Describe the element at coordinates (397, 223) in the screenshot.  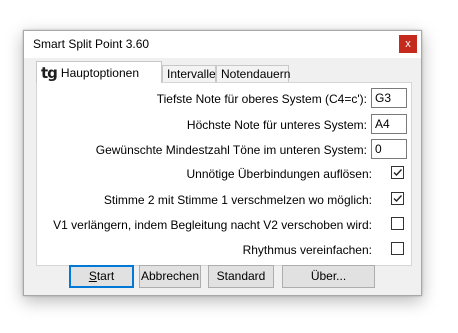
I see `extend-v1-checkbox` at that location.